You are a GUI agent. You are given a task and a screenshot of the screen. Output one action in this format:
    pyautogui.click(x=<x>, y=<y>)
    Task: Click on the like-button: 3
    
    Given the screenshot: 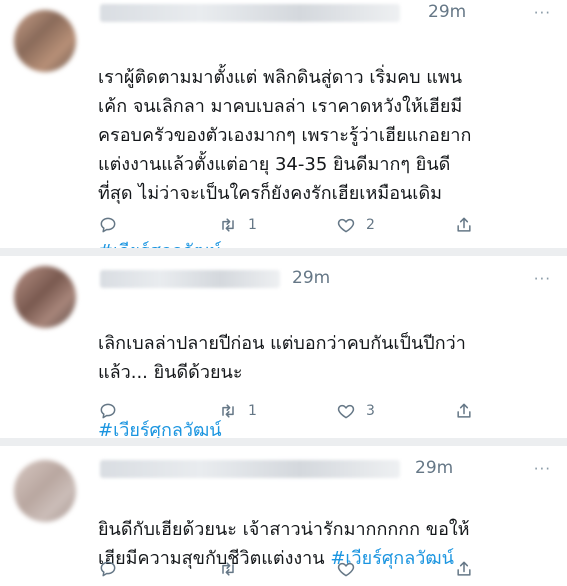 What is the action you would take?
    pyautogui.click(x=355, y=411)
    